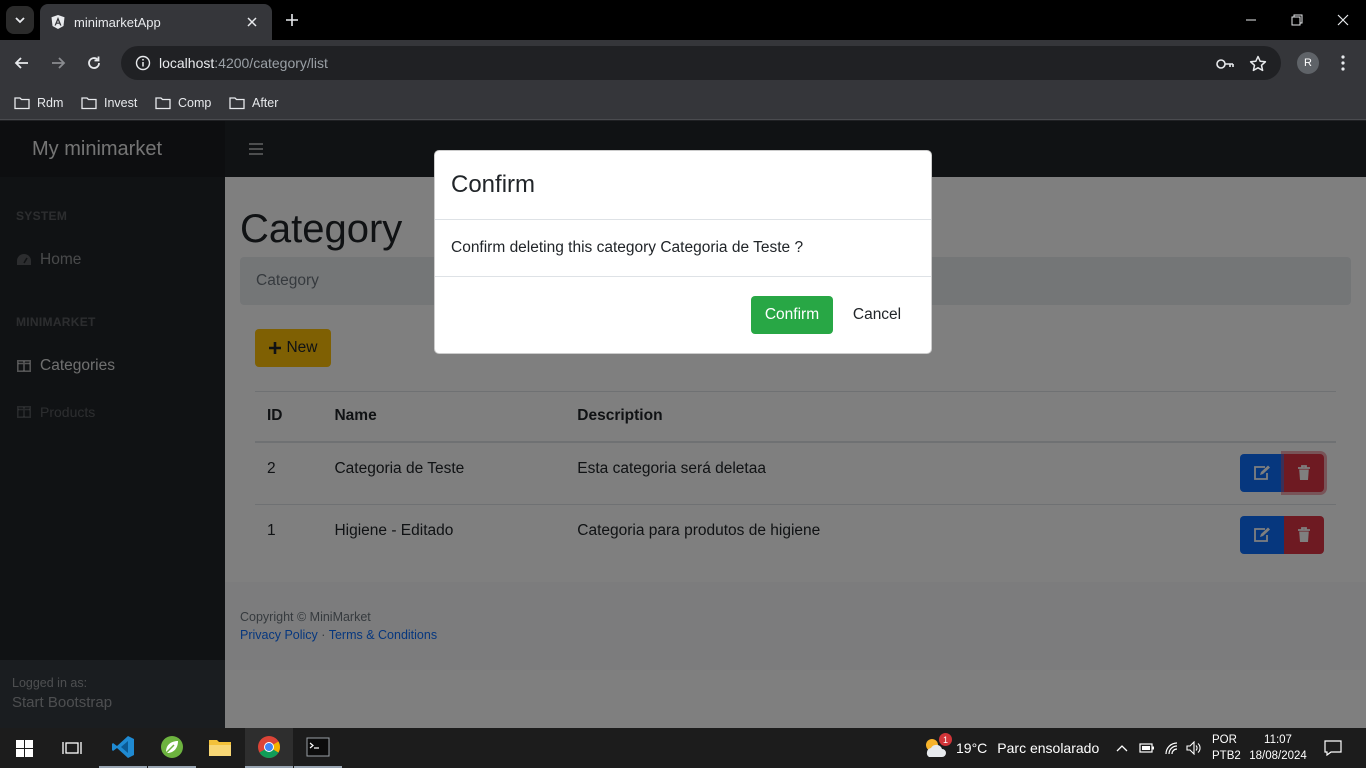  I want to click on terminal-icon, so click(318, 747).